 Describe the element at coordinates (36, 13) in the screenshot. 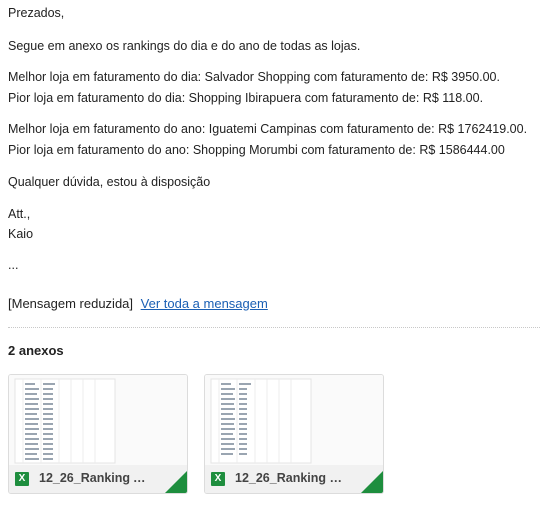

I see `greeting-text: Prezados,` at that location.